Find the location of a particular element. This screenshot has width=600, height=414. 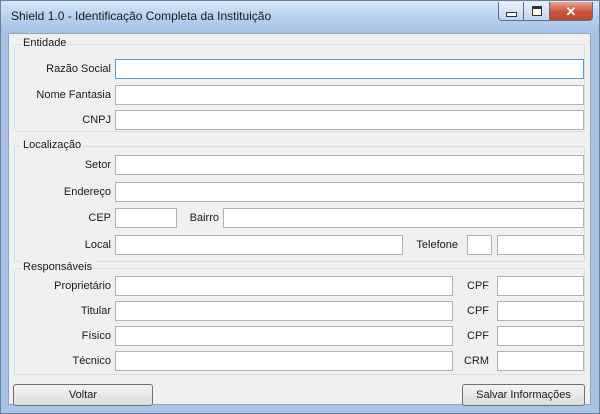

responsaveis-legend: Responsáveis is located at coordinates (58, 267).